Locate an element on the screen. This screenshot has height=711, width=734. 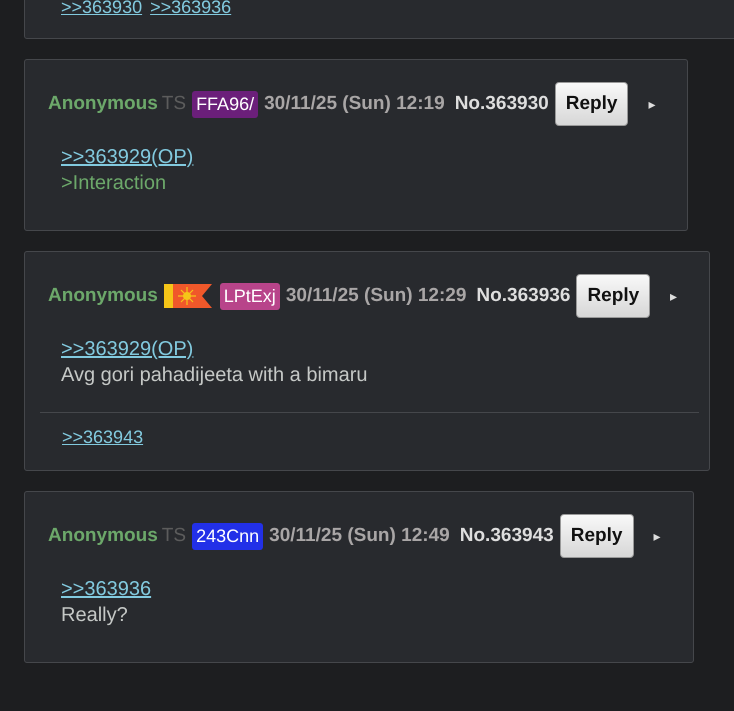
post-text: Really? is located at coordinates (95, 615).